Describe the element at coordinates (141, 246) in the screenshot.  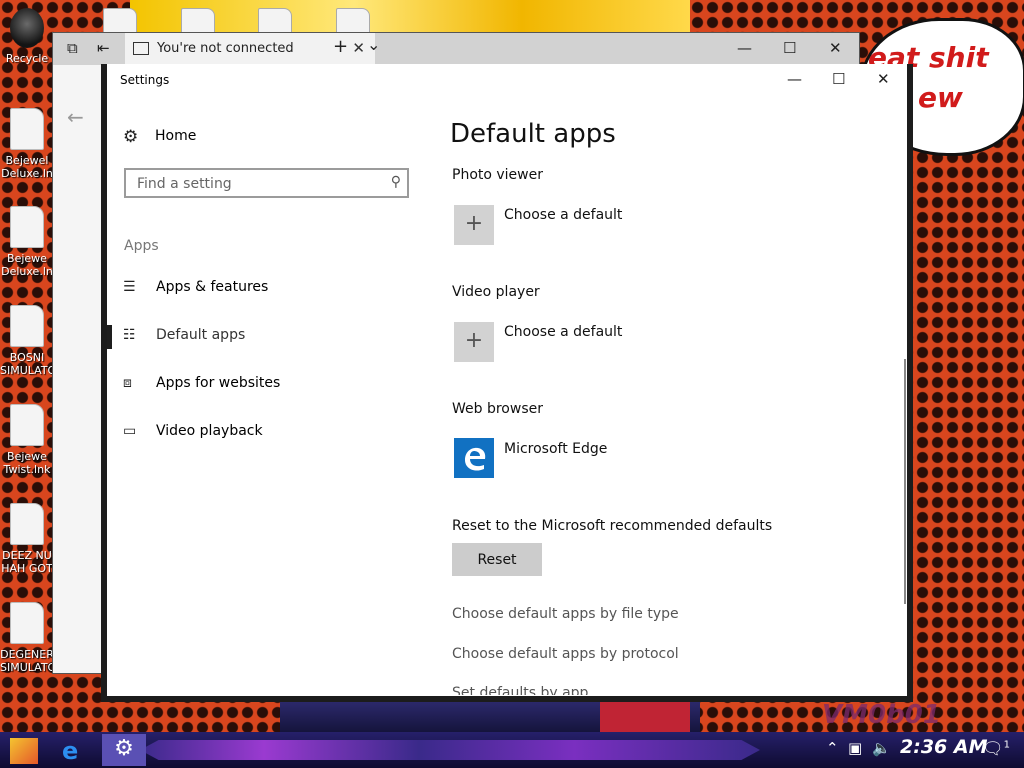
I see `nav-section-label: Apps` at that location.